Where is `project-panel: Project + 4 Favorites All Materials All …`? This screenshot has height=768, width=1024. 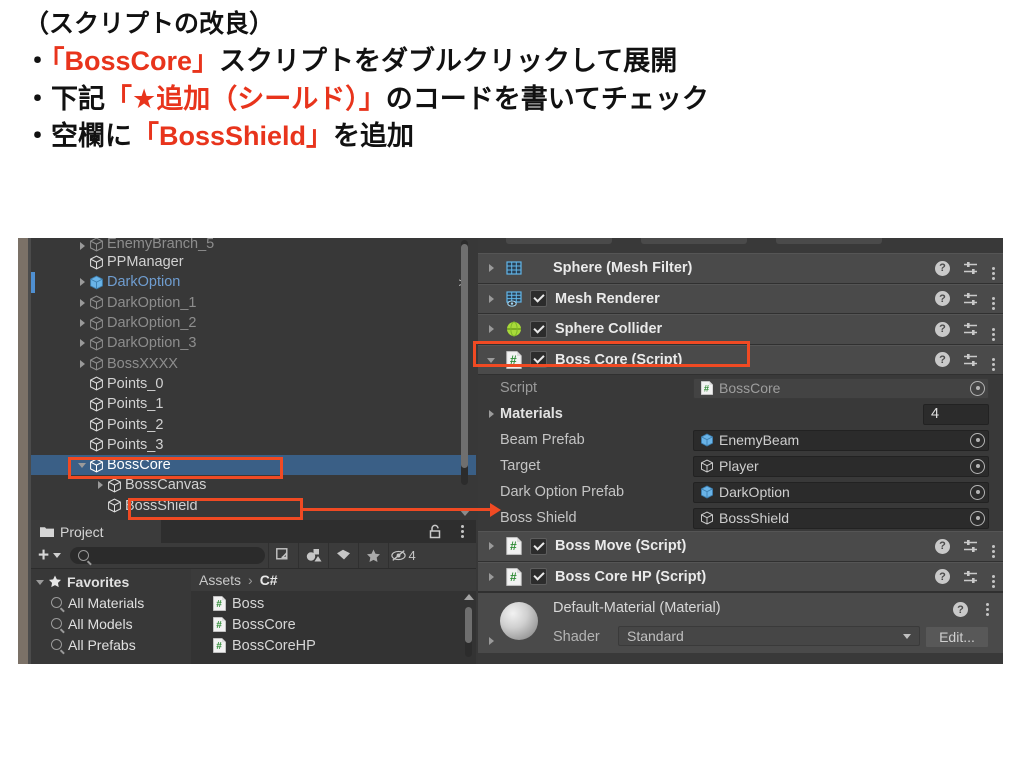
project-panel: Project + 4 Favorites All Materials All … is located at coordinates (253, 592).